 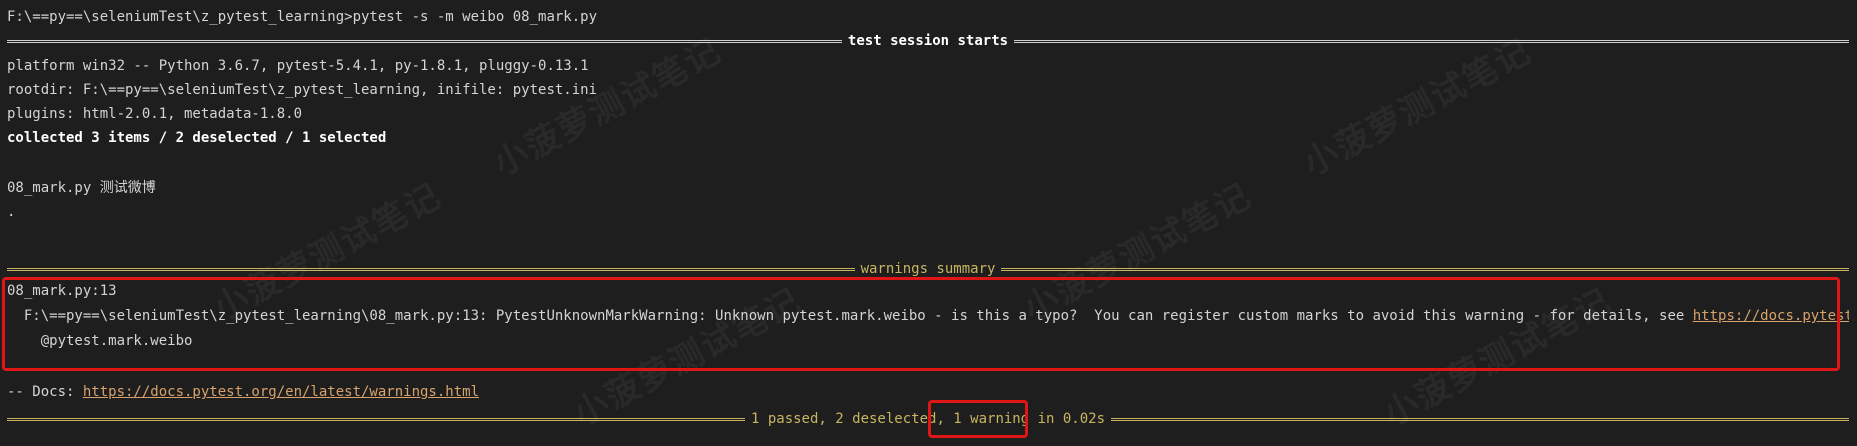 I want to click on session-header-label: test session starts, so click(x=928, y=41).